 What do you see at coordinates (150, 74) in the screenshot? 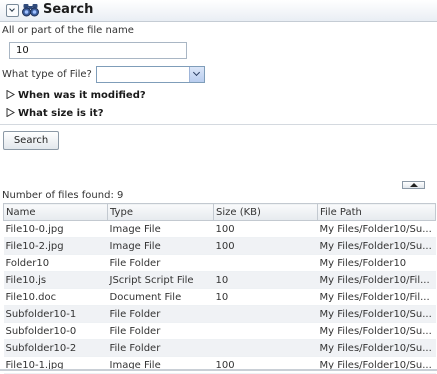
I see `file-type-select` at bounding box center [150, 74].